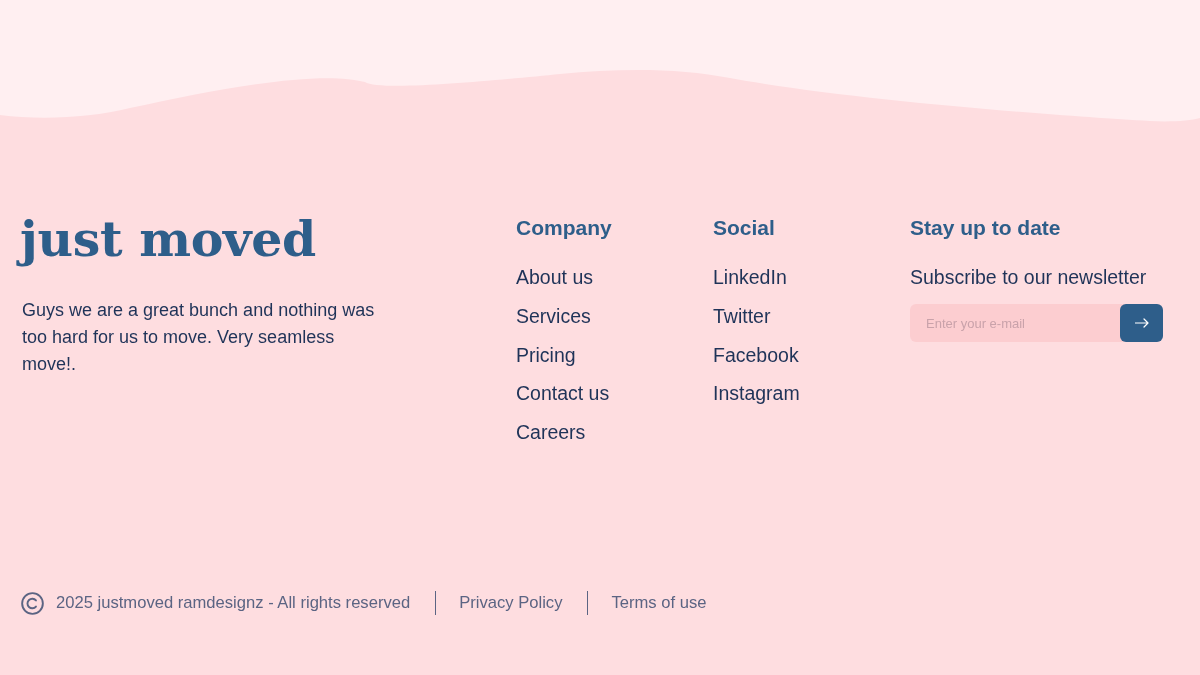 This screenshot has width=1200, height=675. Describe the element at coordinates (1141, 323) in the screenshot. I see `arrow-right-icon` at that location.